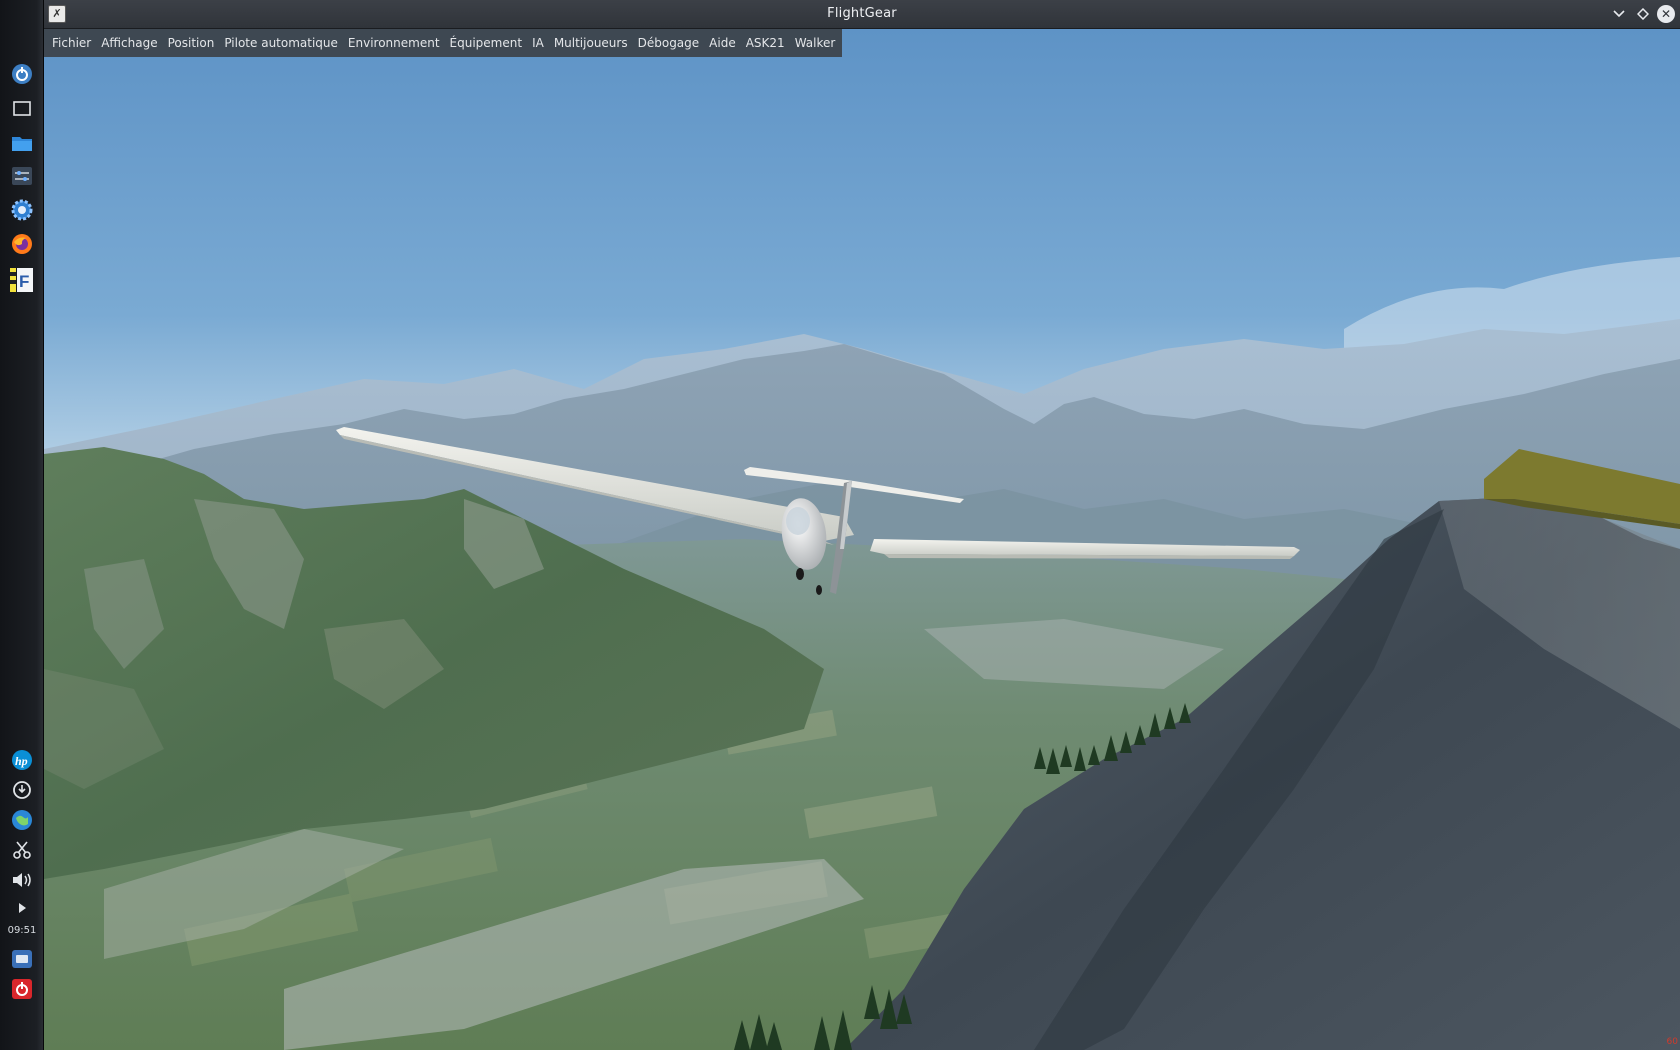  I want to click on window-title: FlightGear, so click(862, 13).